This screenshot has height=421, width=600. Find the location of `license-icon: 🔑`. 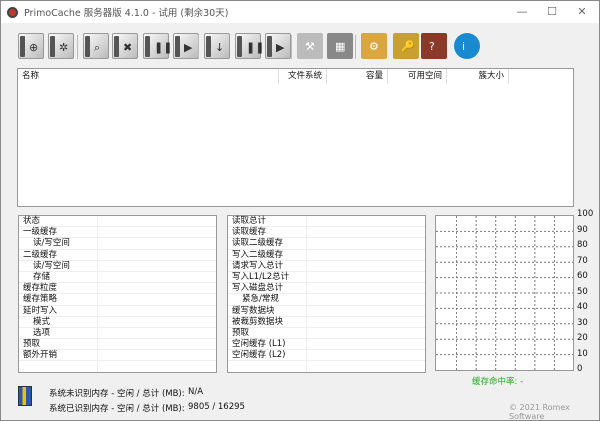

license-icon: 🔑 is located at coordinates (408, 46).